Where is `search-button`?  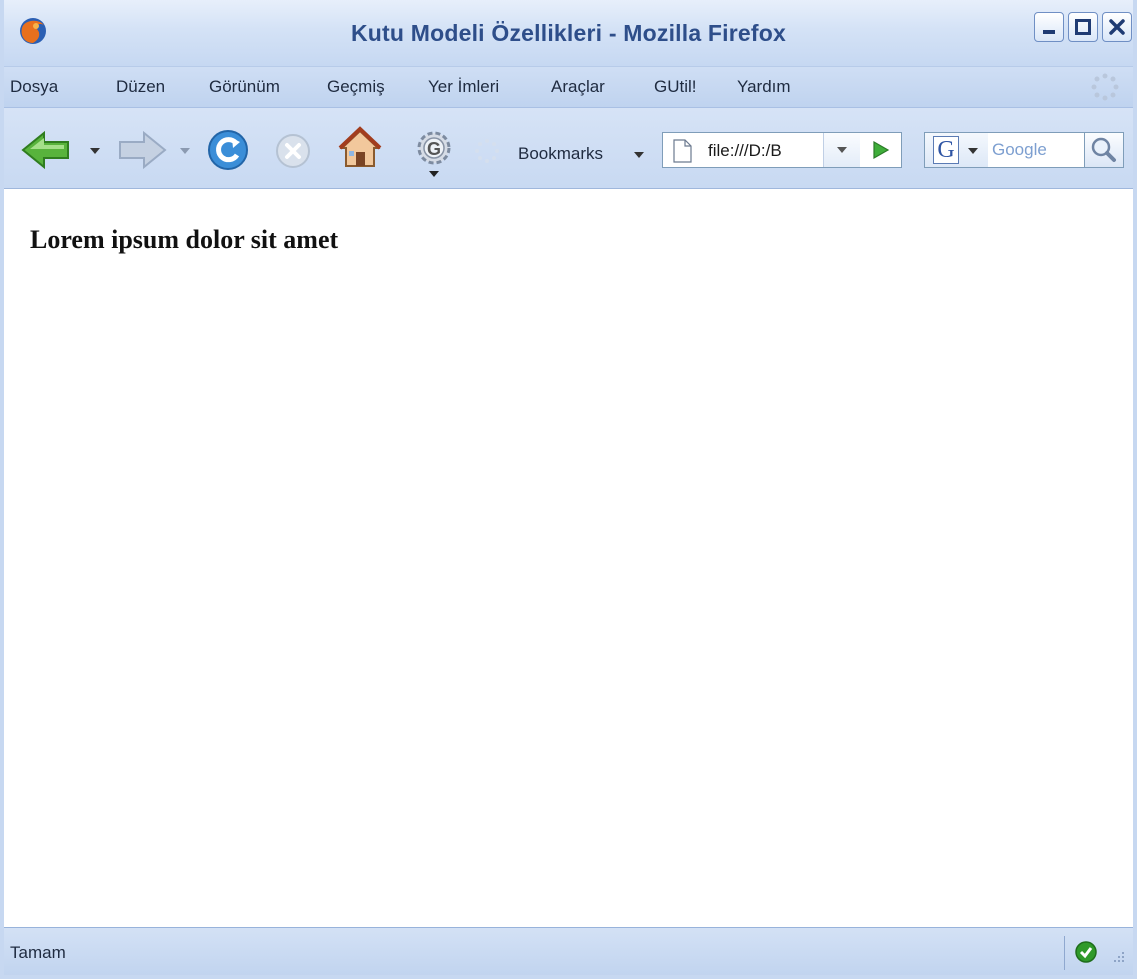
search-button is located at coordinates (1104, 150).